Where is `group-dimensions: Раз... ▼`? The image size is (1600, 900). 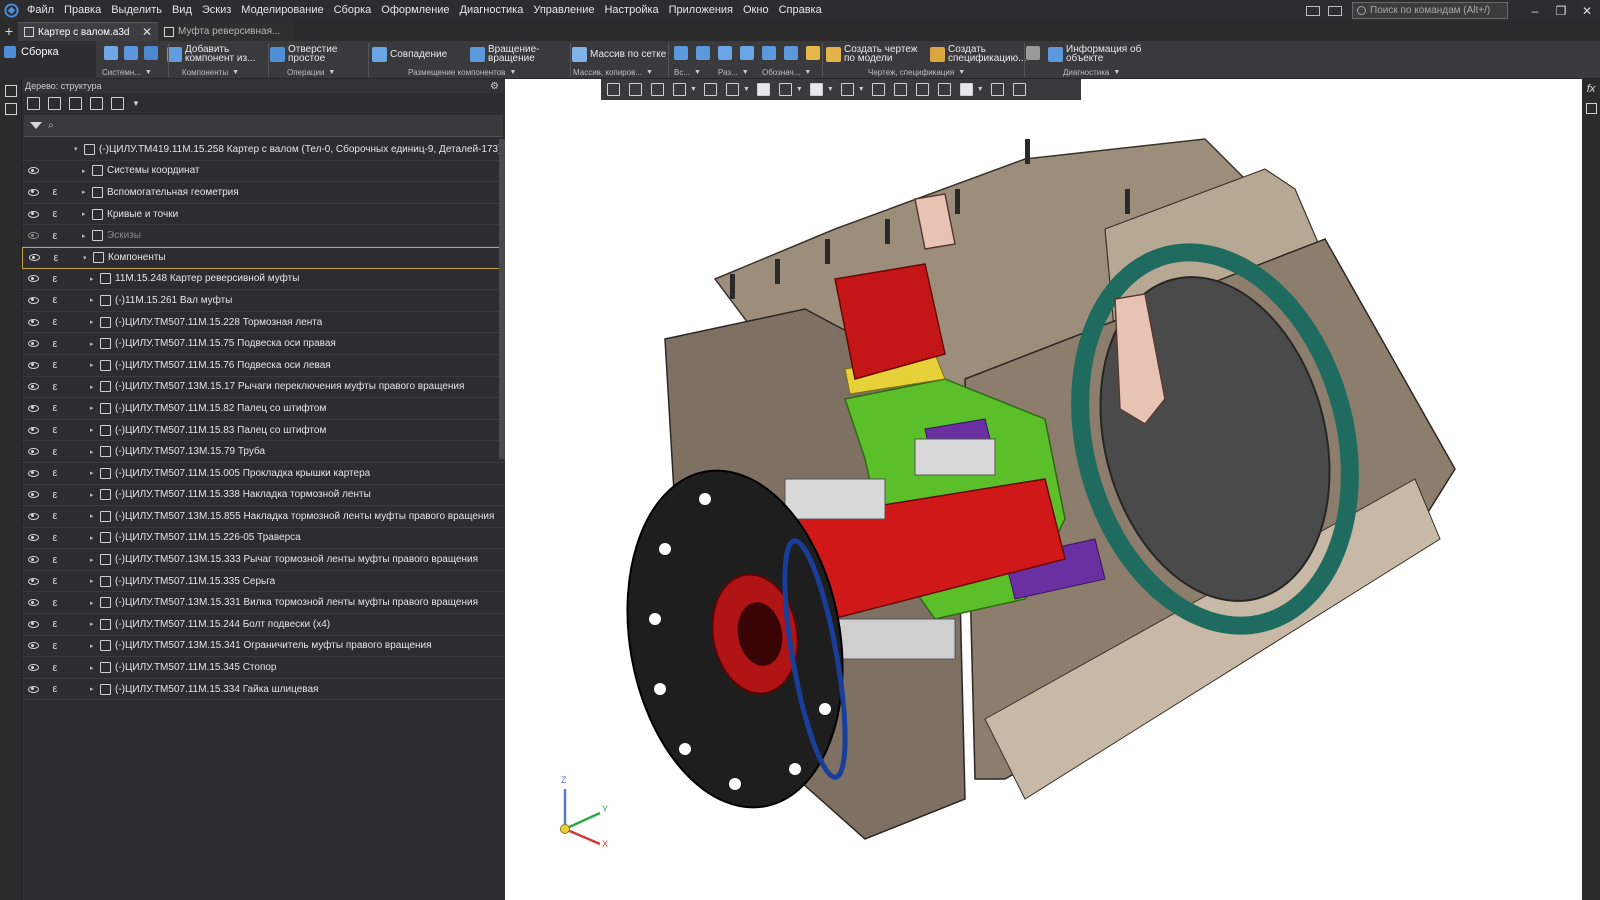
group-dimensions: Раз... ▼ is located at coordinates (733, 72).